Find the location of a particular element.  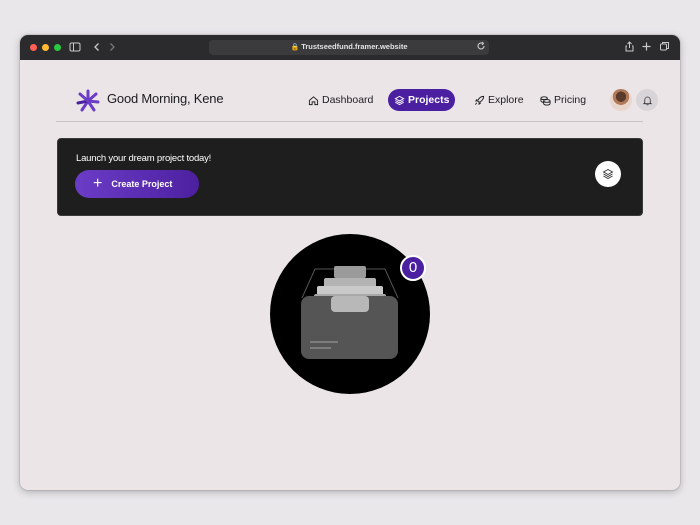

nav-explore-label: Explore is located at coordinates (506, 100).